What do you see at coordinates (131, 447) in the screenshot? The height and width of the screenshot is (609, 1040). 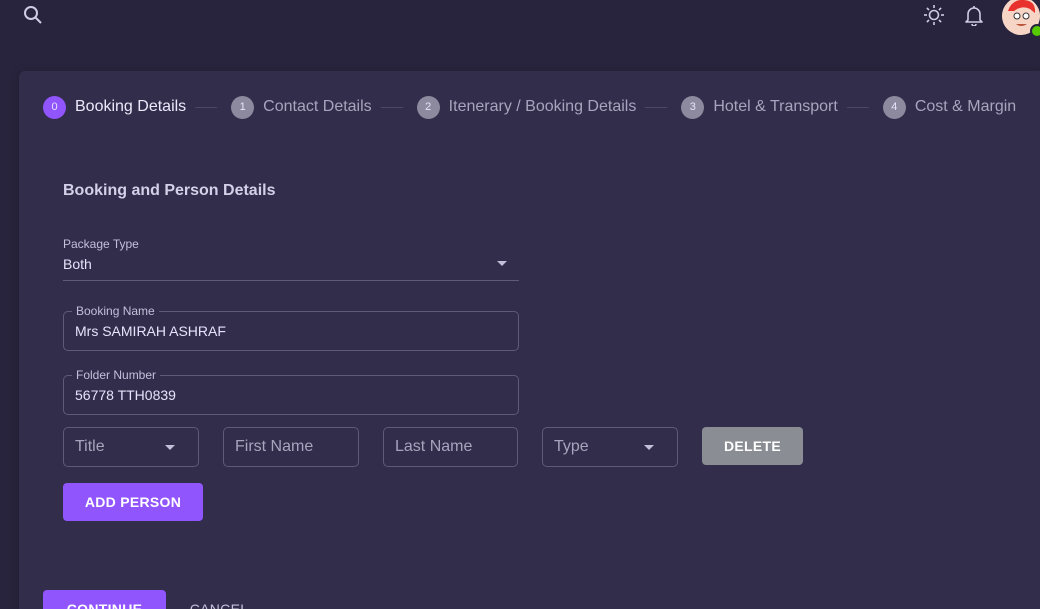 I see `title-select: Title` at bounding box center [131, 447].